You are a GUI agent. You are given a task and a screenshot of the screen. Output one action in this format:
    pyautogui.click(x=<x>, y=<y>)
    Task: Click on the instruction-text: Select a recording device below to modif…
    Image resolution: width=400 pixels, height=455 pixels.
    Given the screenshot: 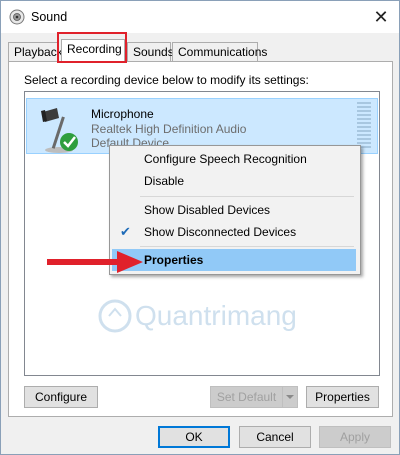 What is the action you would take?
    pyautogui.click(x=166, y=80)
    